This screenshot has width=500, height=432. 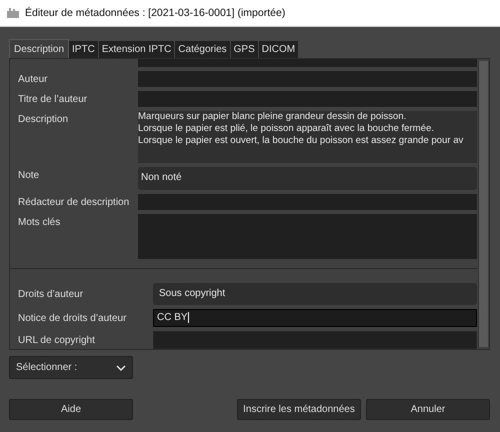 I want to click on field-label: Notice de droits d’auteur, so click(x=73, y=318).